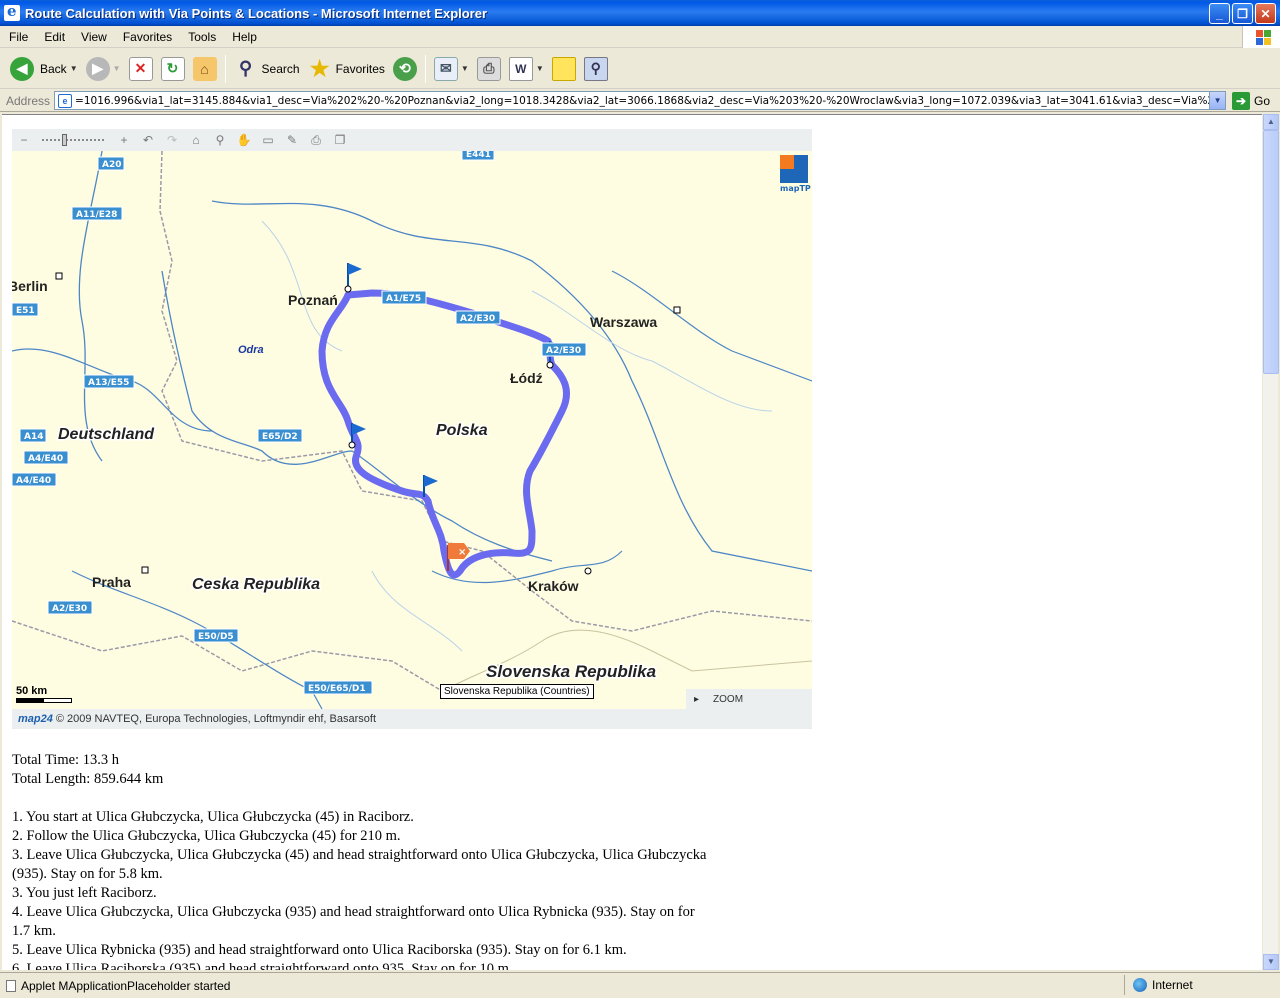 The image size is (1280, 998). Describe the element at coordinates (360, 68) in the screenshot. I see `favorites-label: Favorites` at that location.